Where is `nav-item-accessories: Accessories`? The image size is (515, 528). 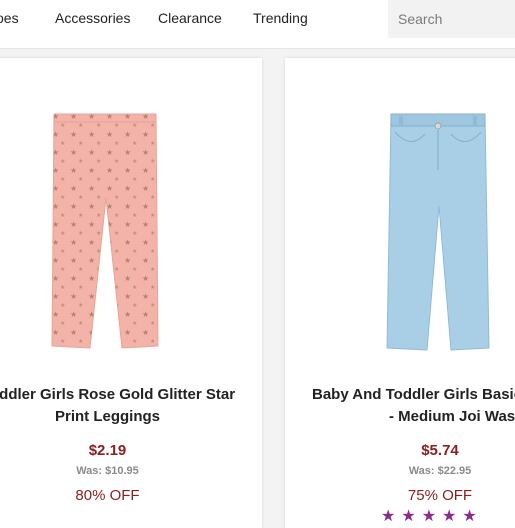 nav-item-accessories: Accessories is located at coordinates (92, 18).